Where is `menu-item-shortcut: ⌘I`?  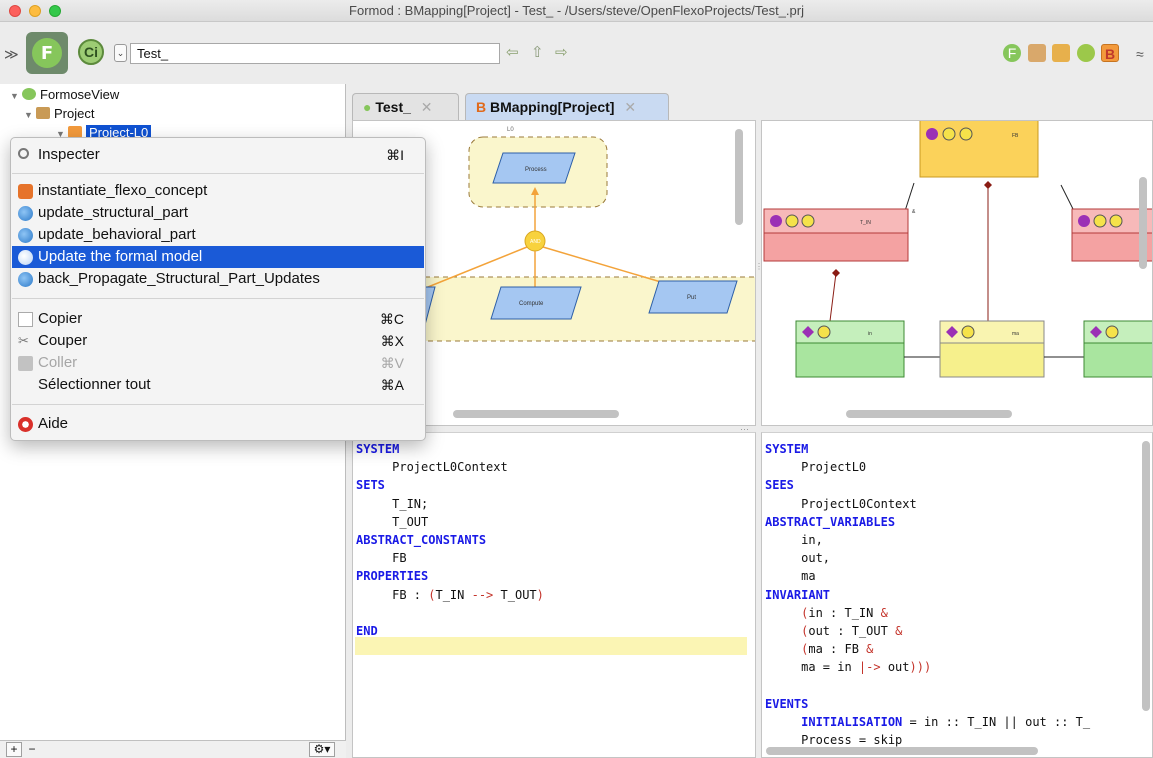 menu-item-shortcut: ⌘I is located at coordinates (395, 155).